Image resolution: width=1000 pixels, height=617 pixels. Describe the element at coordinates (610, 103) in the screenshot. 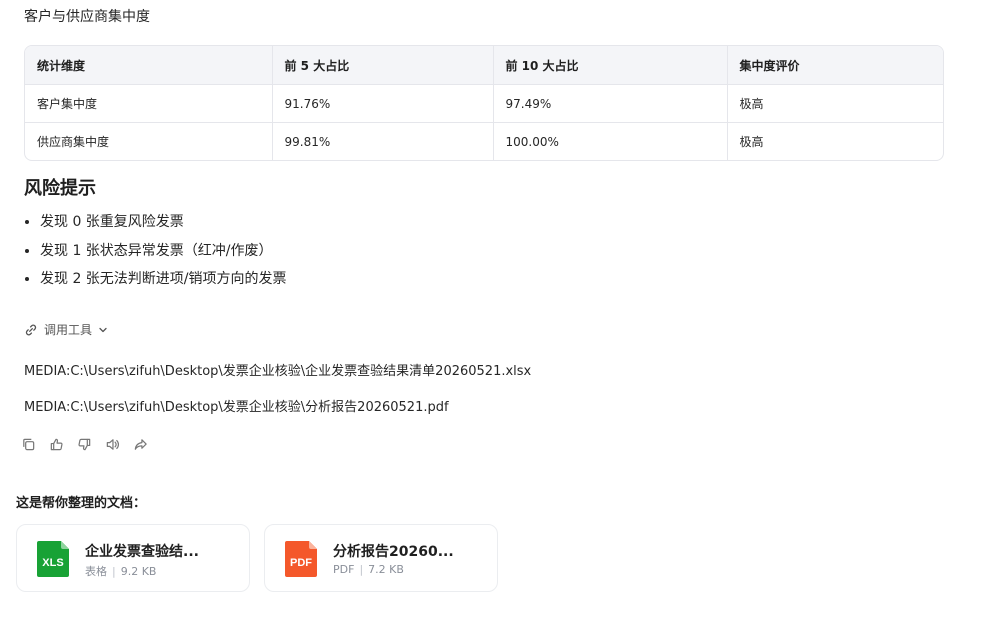

I see `table-cell: 97.49%` at that location.